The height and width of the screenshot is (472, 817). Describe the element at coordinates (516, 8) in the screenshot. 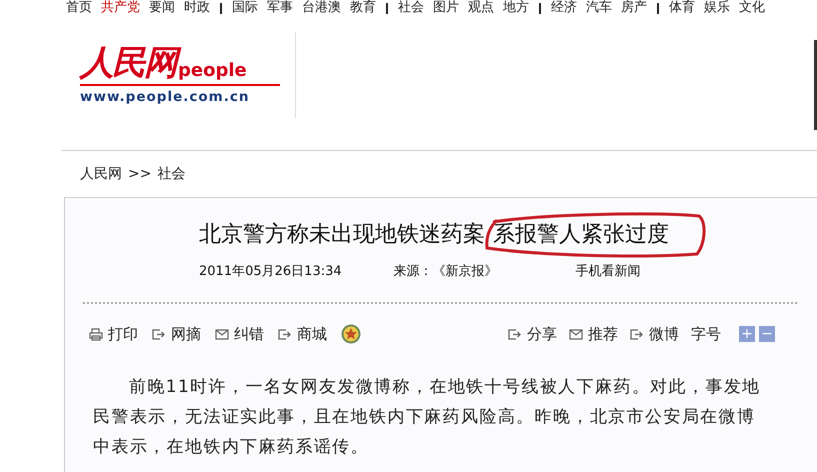

I see `nav-link: 地方` at that location.